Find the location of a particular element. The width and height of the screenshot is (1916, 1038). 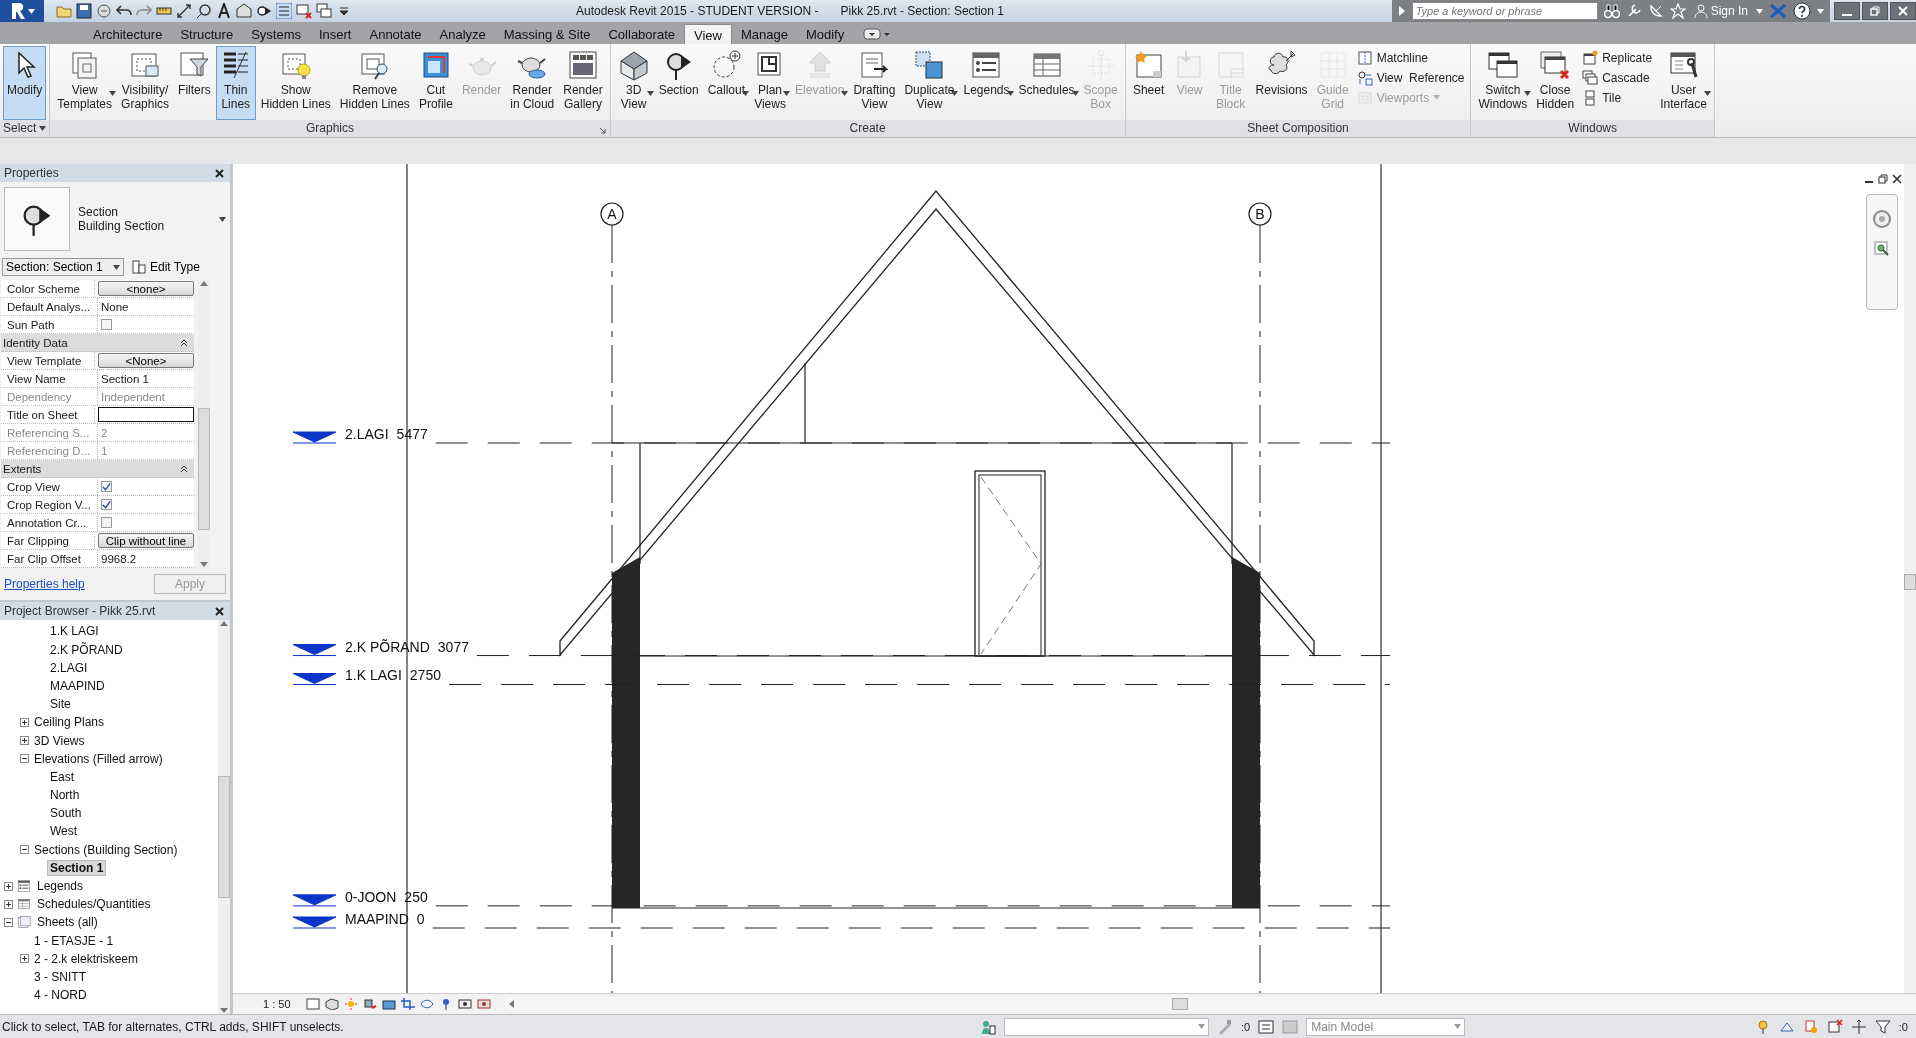

dimension-icon is located at coordinates (184, 11).